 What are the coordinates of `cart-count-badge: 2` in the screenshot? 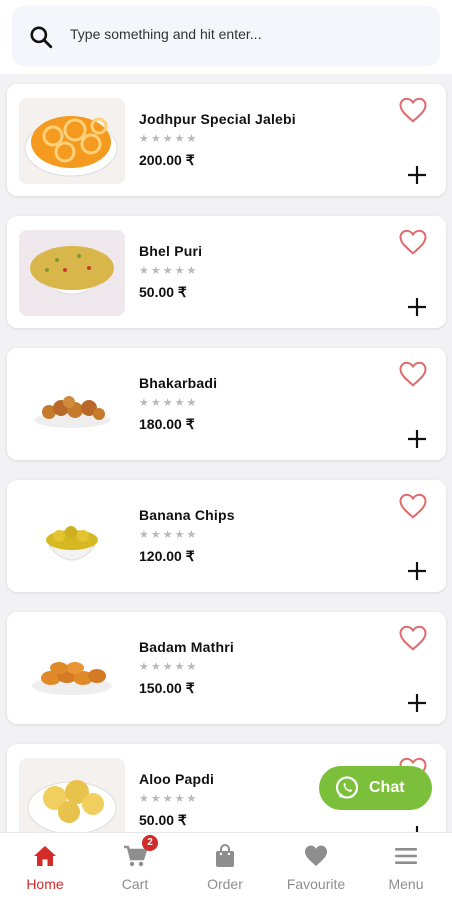 It's located at (150, 843).